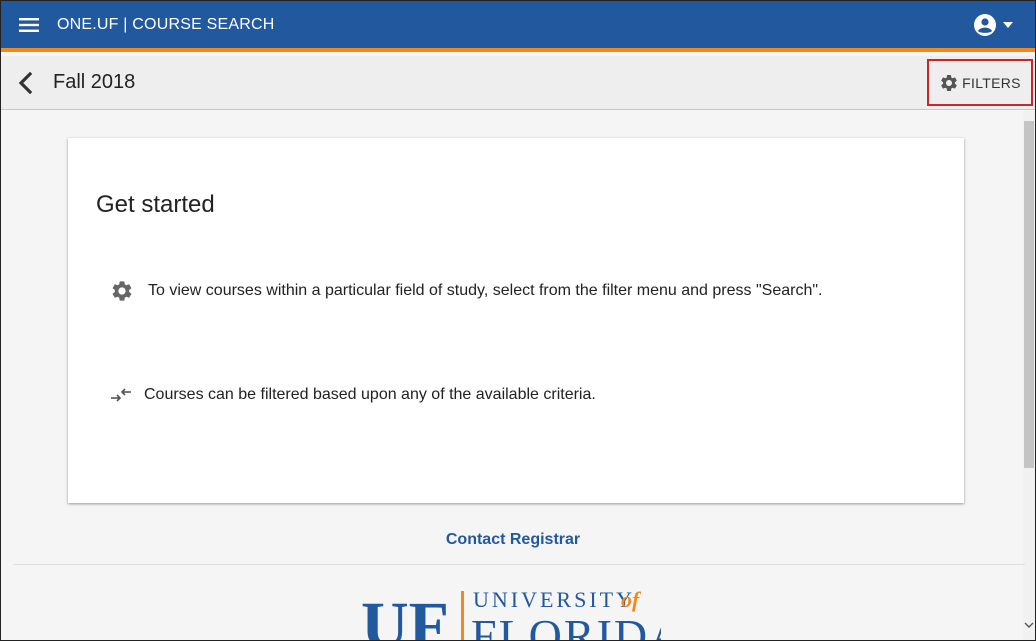 This screenshot has width=1036, height=641. I want to click on term-title: Fall 2018, so click(94, 82).